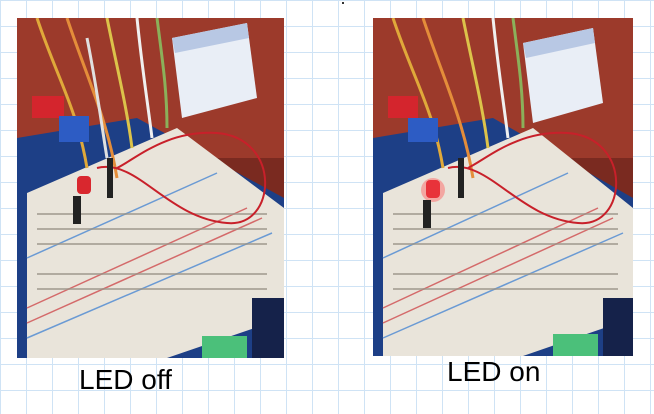 The image size is (654, 414). Describe the element at coordinates (125, 379) in the screenshot. I see `caption-led-off: LED off` at that location.